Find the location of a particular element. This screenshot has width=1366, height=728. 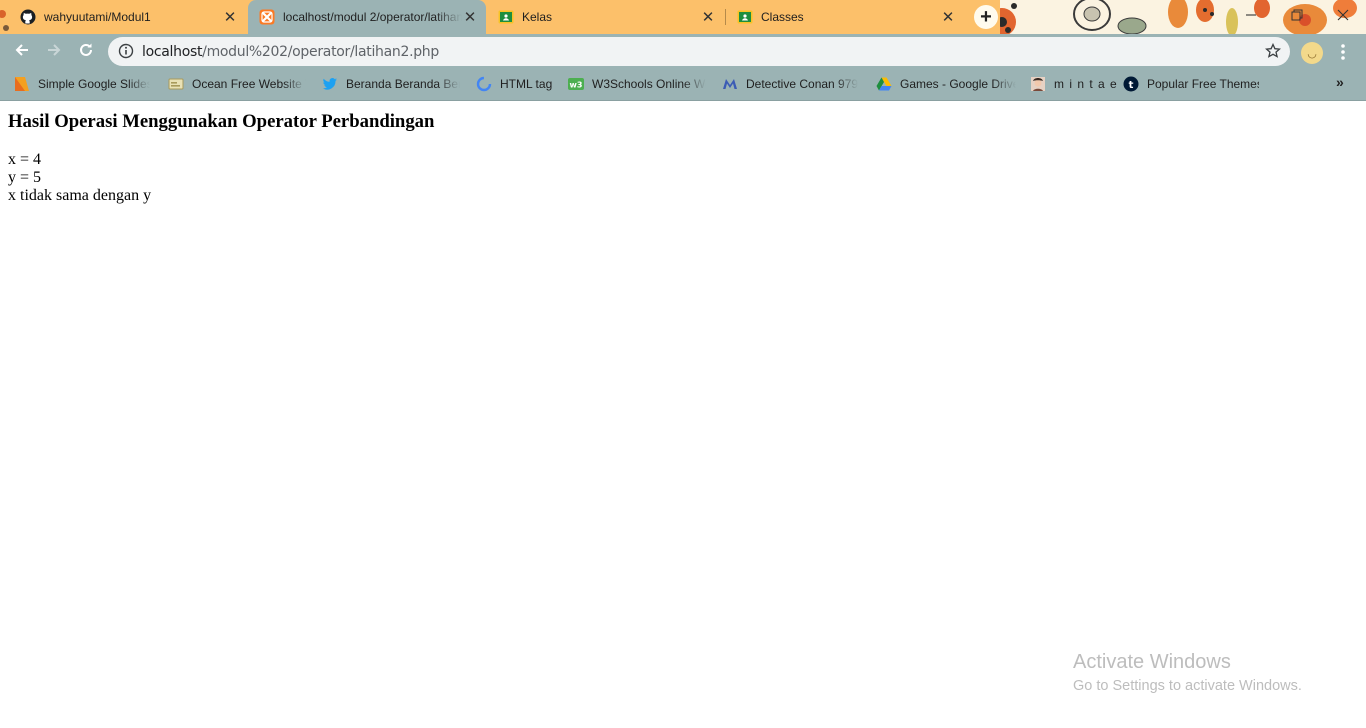

watermark-subtitle: Go to Settings to activate Windows. is located at coordinates (1187, 686).